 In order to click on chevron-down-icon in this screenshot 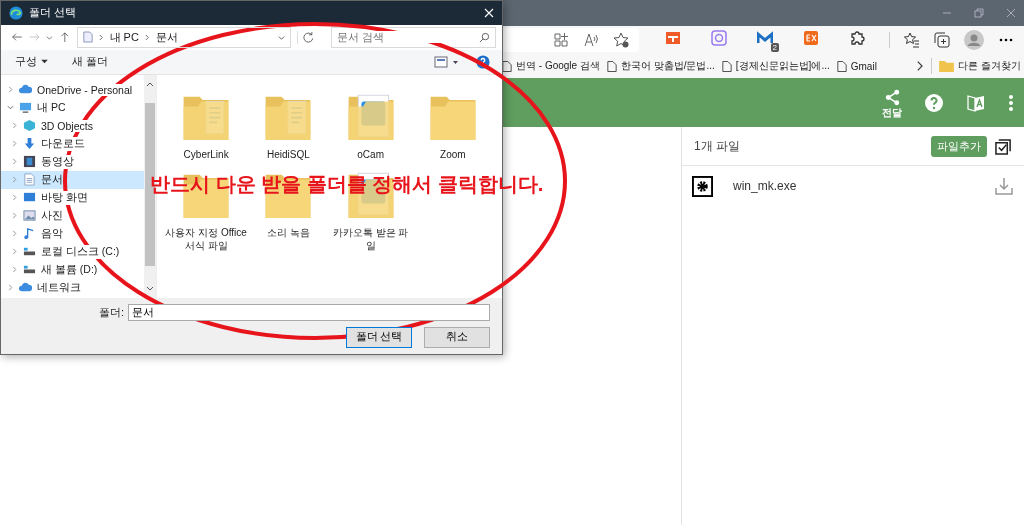, I will do `click(10, 107)`.